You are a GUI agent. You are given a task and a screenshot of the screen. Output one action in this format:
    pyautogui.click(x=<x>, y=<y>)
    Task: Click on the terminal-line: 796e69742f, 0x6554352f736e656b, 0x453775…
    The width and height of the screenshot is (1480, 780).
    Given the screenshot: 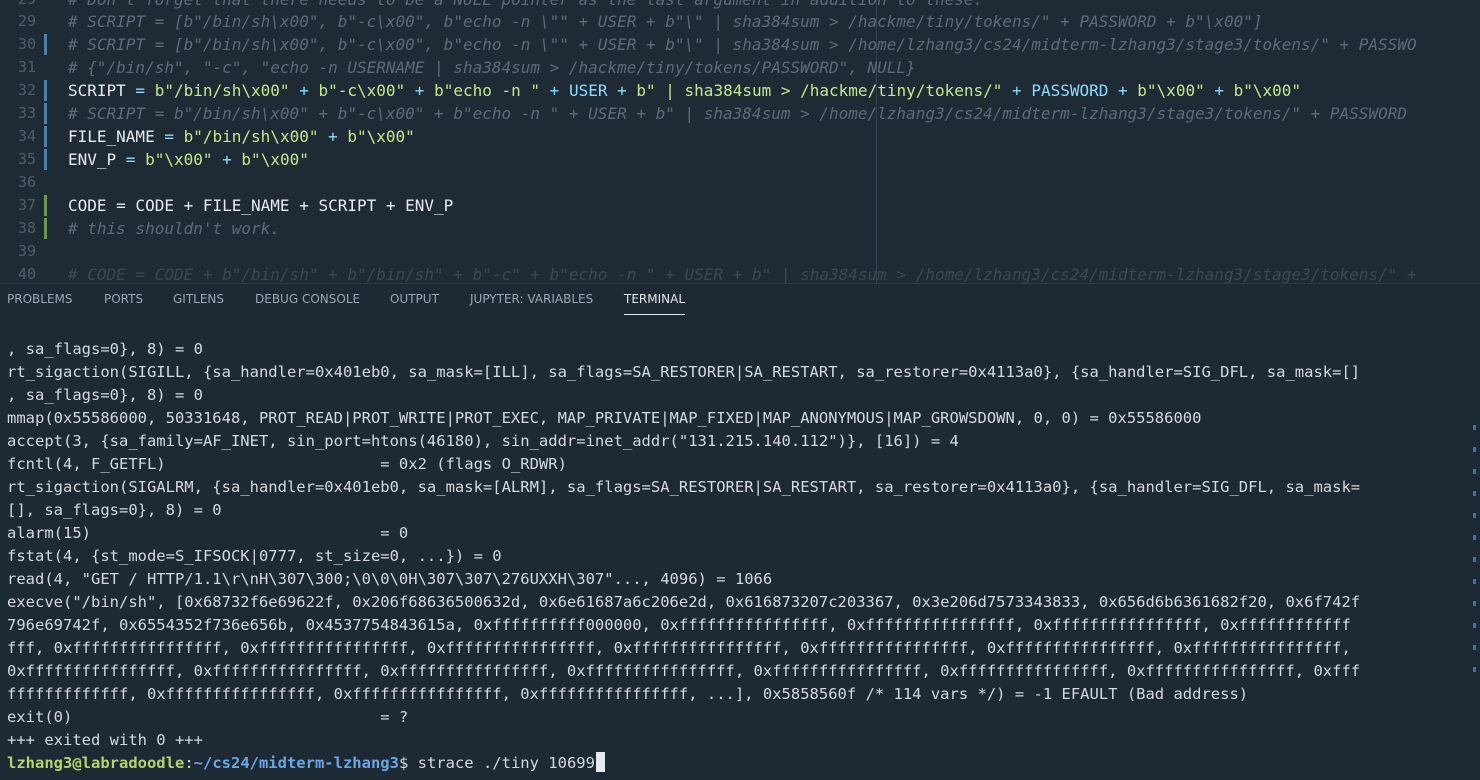 What is the action you would take?
    pyautogui.click(x=679, y=625)
    